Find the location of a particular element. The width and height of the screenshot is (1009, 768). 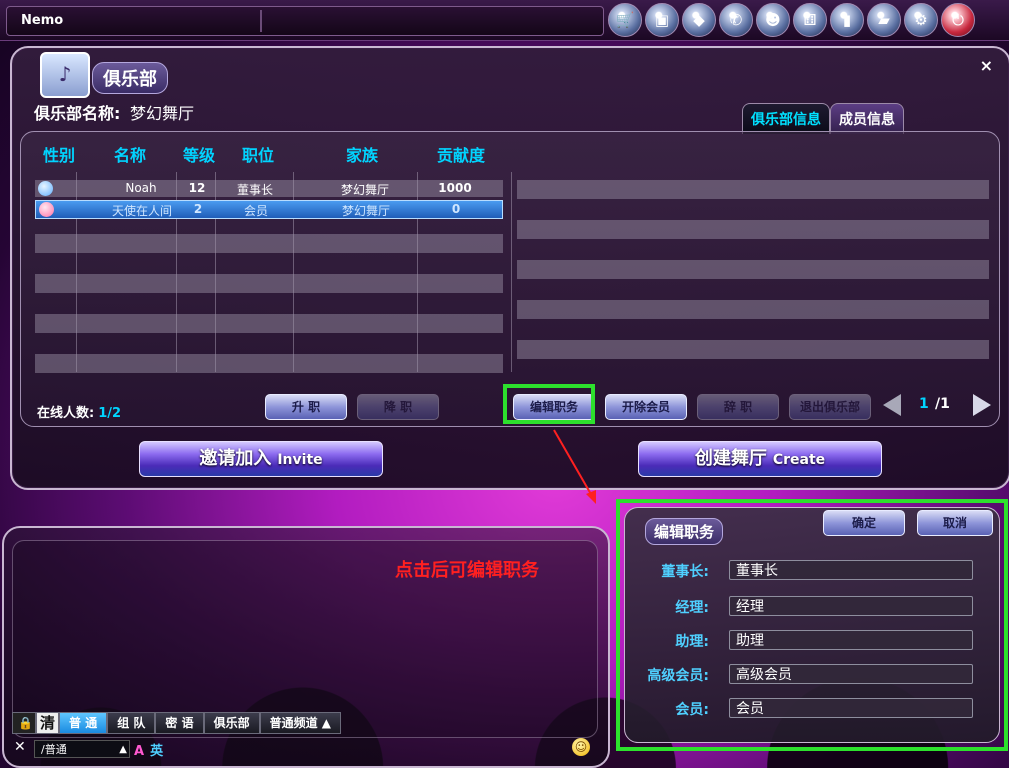

club-name-value: 梦幻舞厅 is located at coordinates (161, 113).